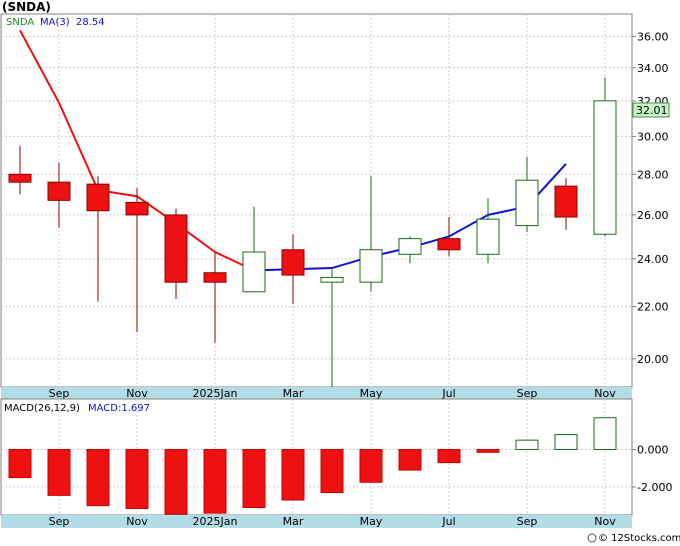 This screenshot has height=546, width=680. Describe the element at coordinates (293, 393) in the screenshot. I see `price-x-tick-label: Mar` at that location.